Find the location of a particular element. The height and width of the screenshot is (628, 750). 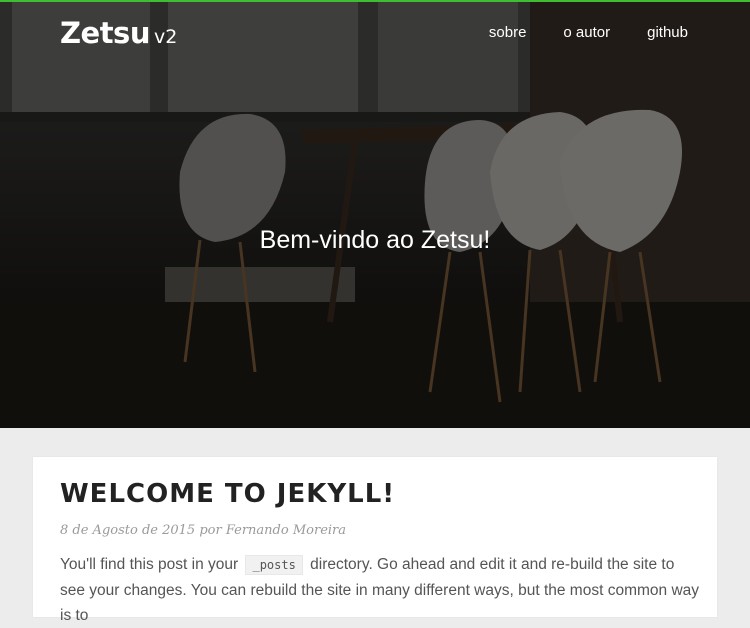

brand-name: Zetsu is located at coordinates (105, 33).